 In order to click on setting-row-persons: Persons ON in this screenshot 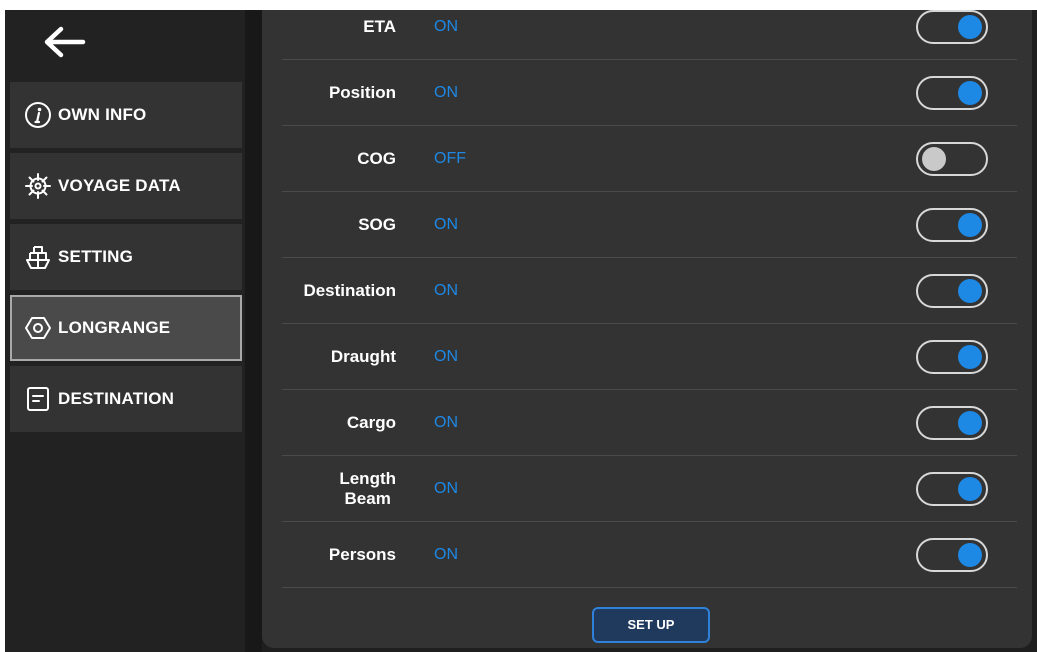, I will do `click(647, 555)`.